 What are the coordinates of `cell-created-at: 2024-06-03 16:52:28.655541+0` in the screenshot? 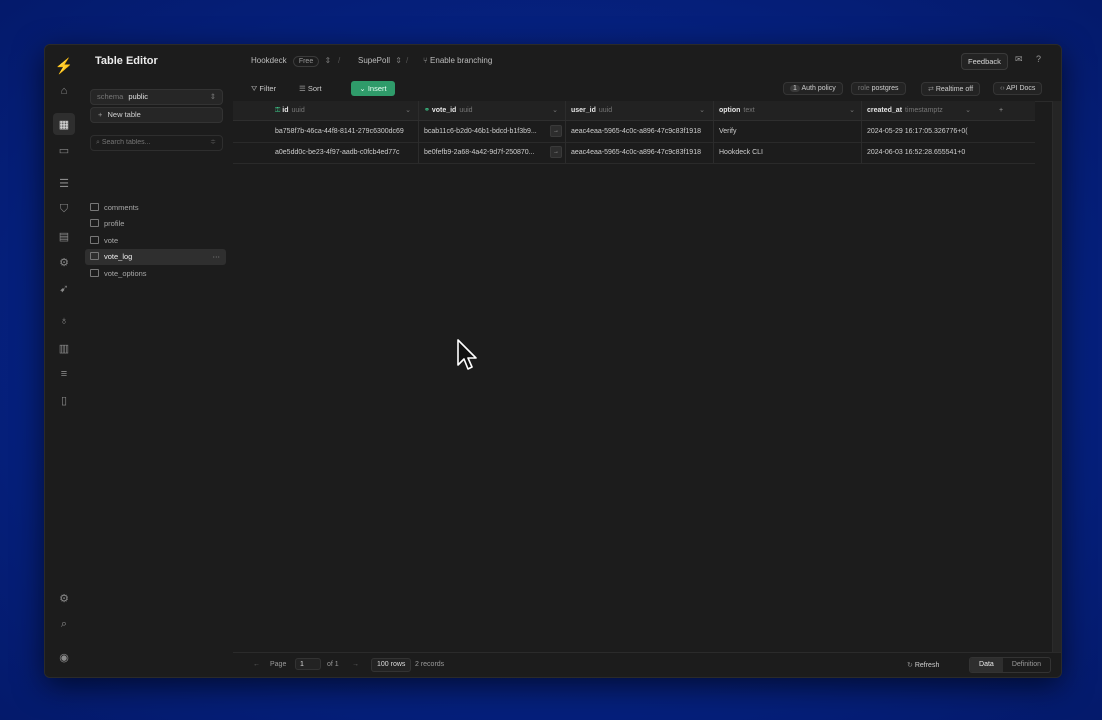 It's located at (922, 152).